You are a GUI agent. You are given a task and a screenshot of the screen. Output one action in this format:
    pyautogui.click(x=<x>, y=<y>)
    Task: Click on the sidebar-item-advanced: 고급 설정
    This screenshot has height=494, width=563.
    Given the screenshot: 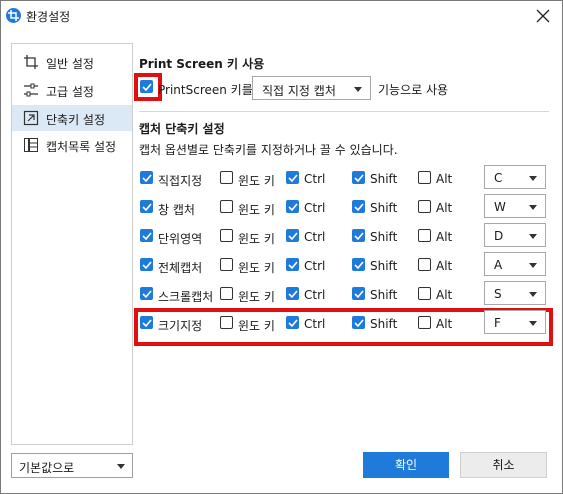 What is the action you would take?
    pyautogui.click(x=72, y=90)
    